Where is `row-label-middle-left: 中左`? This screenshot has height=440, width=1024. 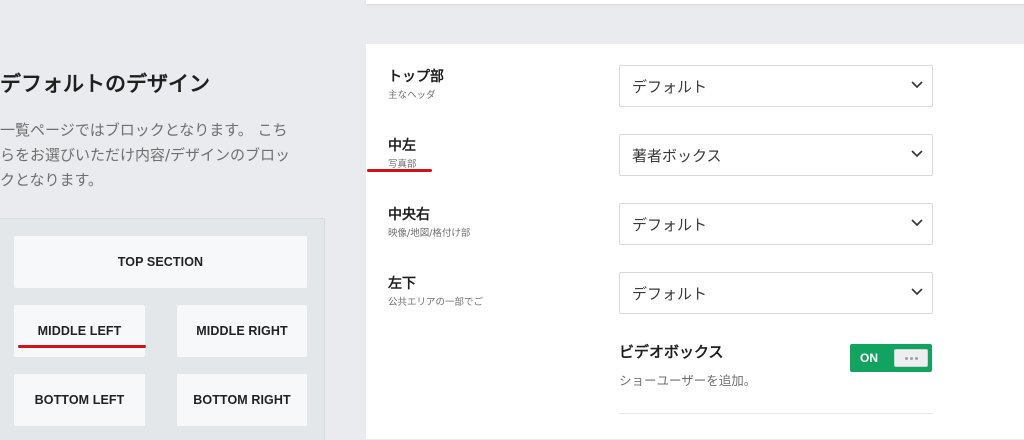 row-label-middle-left: 中左 is located at coordinates (402, 146).